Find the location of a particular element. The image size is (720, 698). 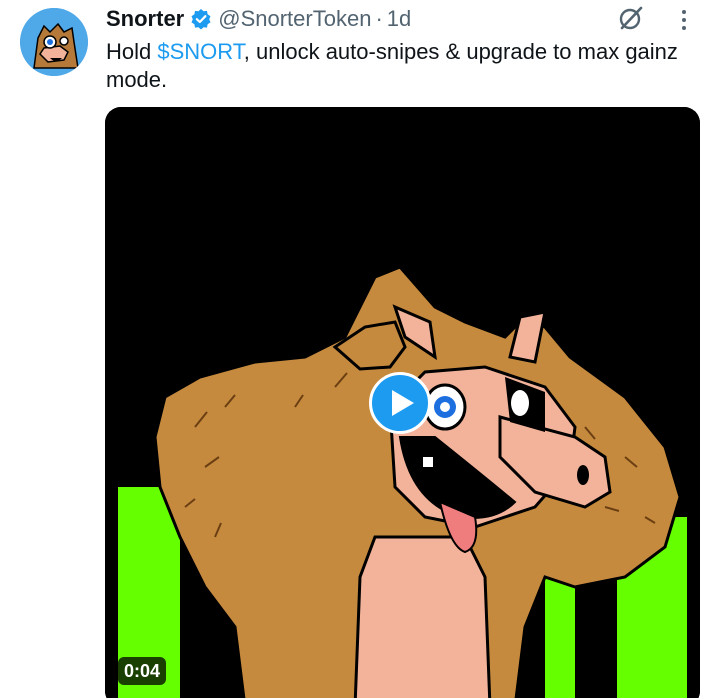

tweet-header: Snorter @SnorterToken · 1d is located at coordinates (258, 19).